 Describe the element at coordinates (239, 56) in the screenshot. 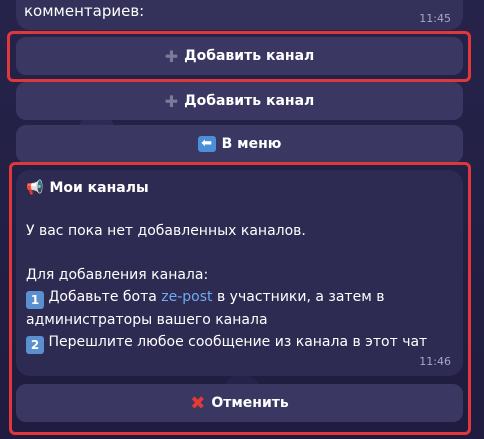

I see `highlight-box-add-channel` at that location.